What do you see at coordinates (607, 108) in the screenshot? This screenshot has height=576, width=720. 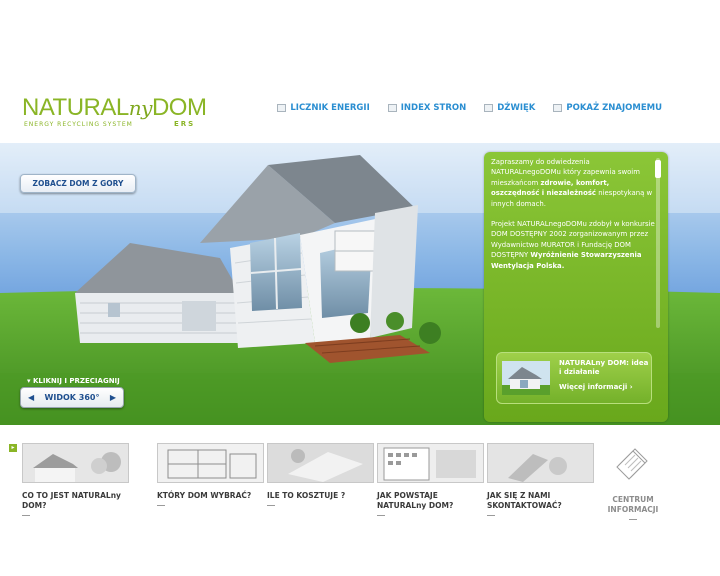 I see `nav-pokaz-znajomemu: POKAŻ ZNAJOMEMU` at bounding box center [607, 108].